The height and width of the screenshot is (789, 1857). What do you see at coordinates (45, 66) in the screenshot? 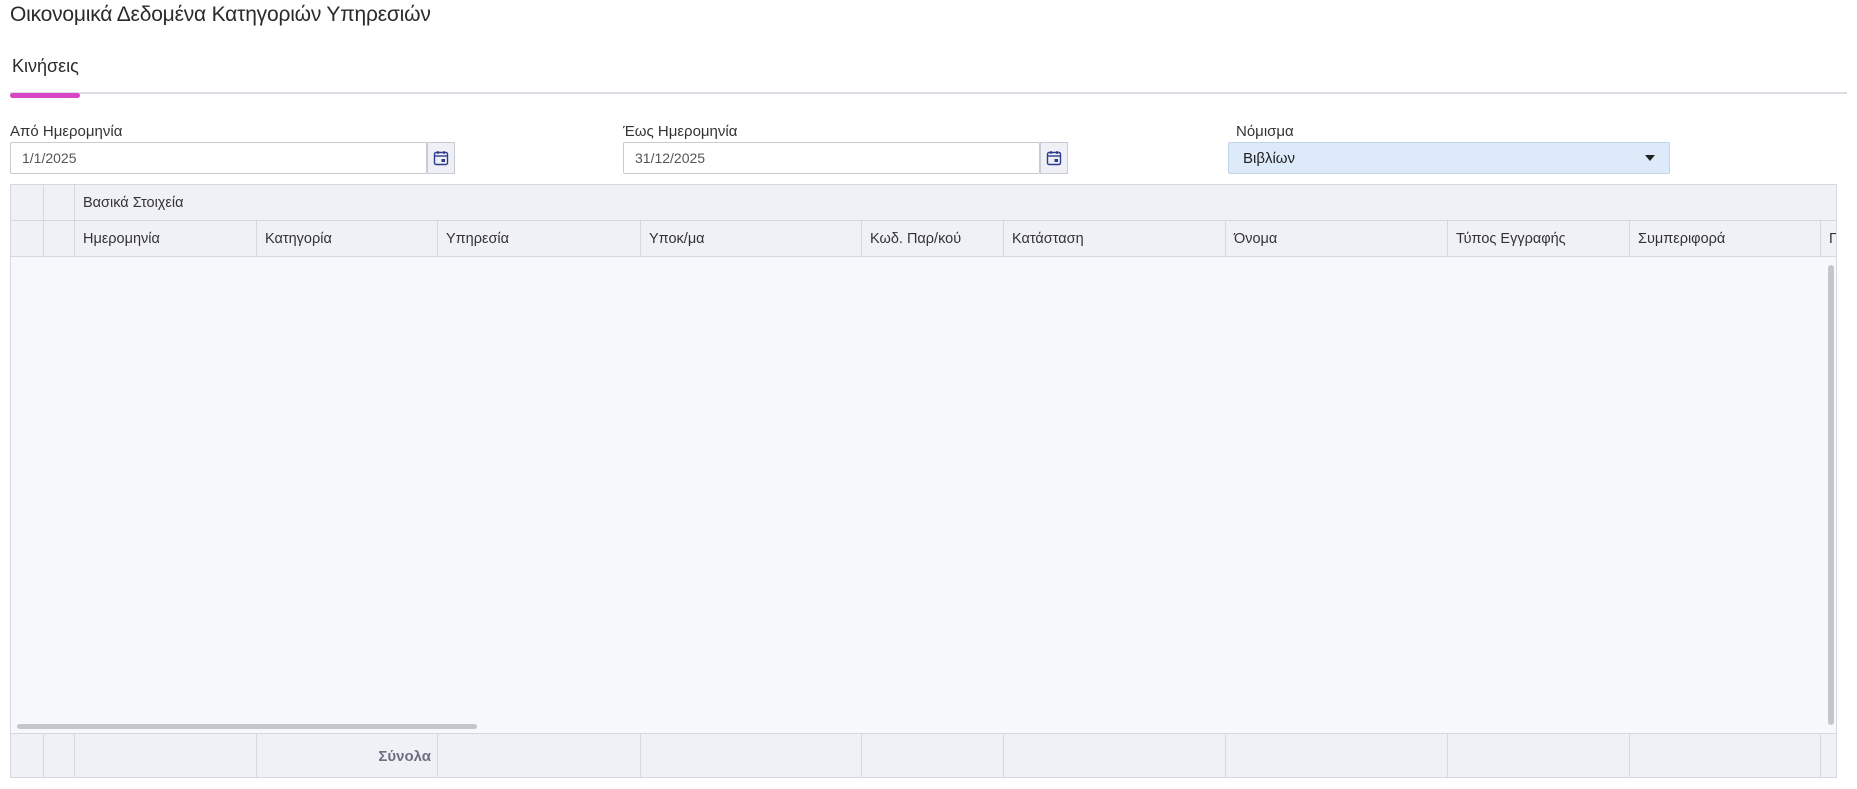
I see `tab-label: Κινήσεις` at bounding box center [45, 66].